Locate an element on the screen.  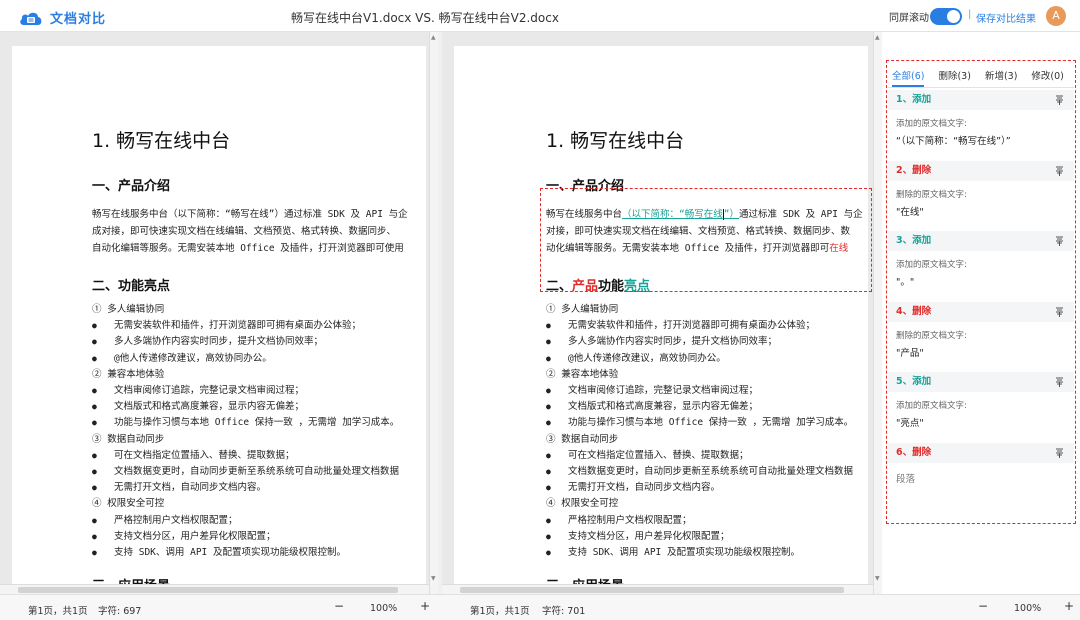
tab-added: 新增(3) is located at coordinates (1001, 77).